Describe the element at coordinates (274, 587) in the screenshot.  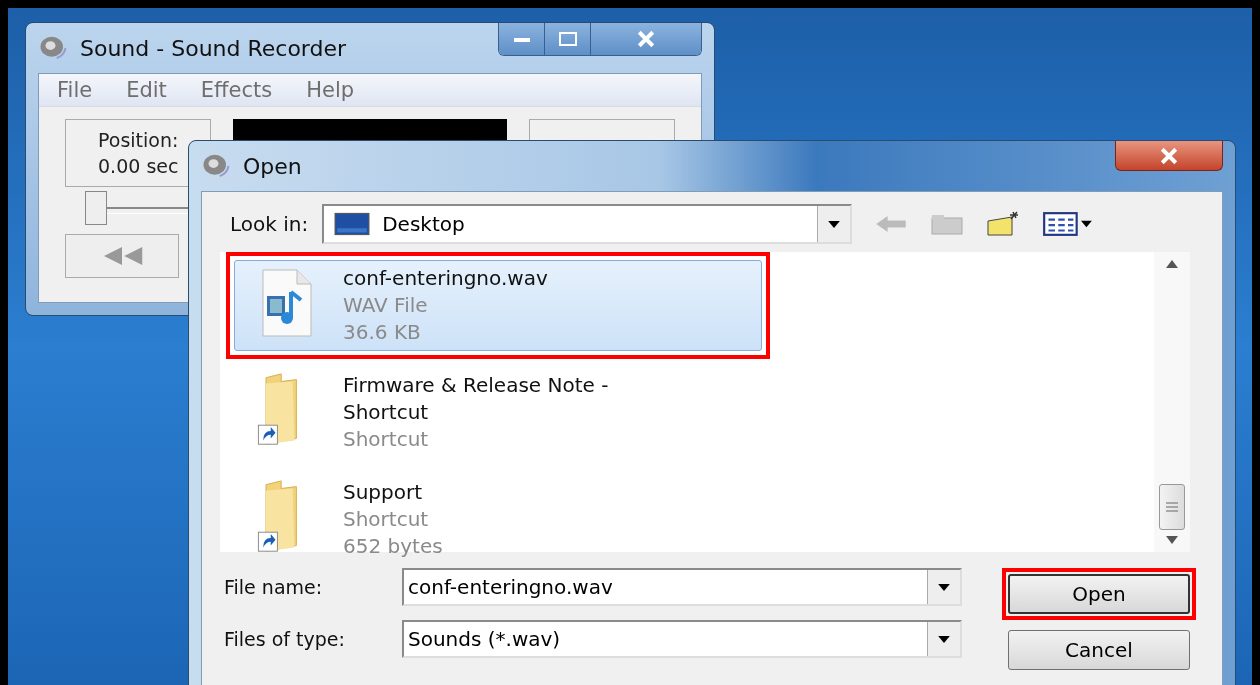
I see `file-name-label: File name:` at that location.